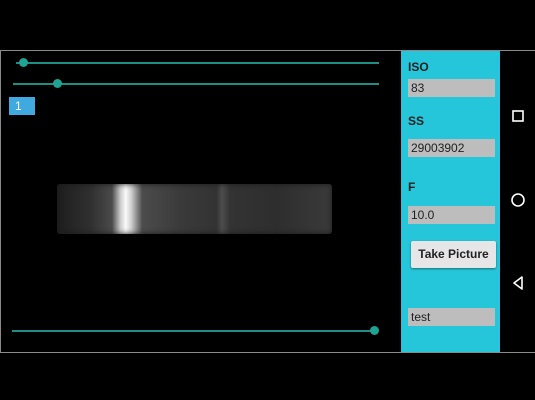 The image size is (535, 400). I want to click on recents-icon, so click(517, 118).